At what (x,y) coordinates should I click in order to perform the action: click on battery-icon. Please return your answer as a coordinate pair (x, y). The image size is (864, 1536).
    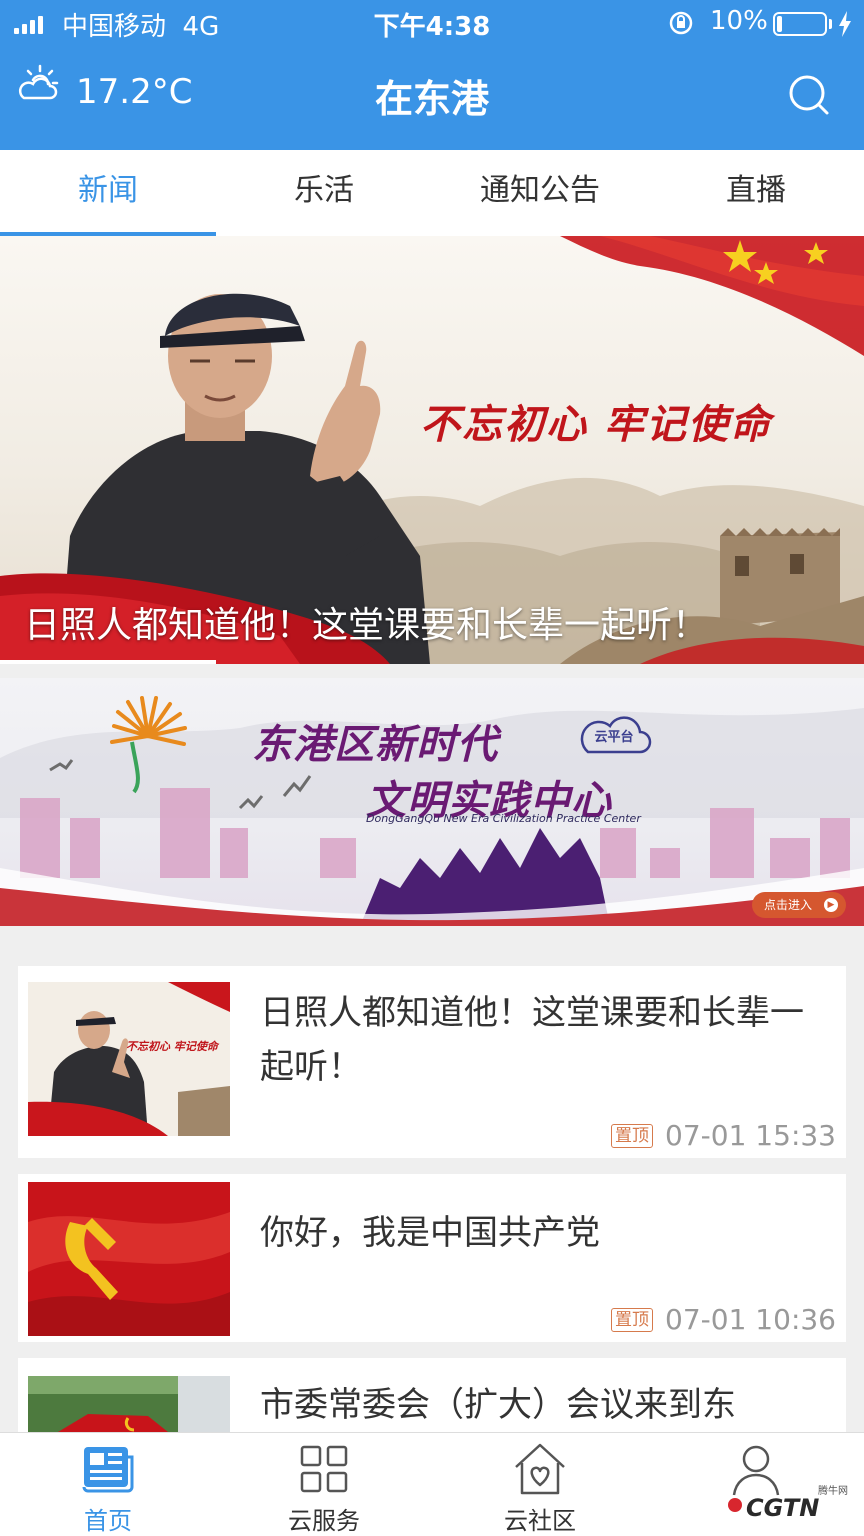
    Looking at the image, I should click on (800, 24).